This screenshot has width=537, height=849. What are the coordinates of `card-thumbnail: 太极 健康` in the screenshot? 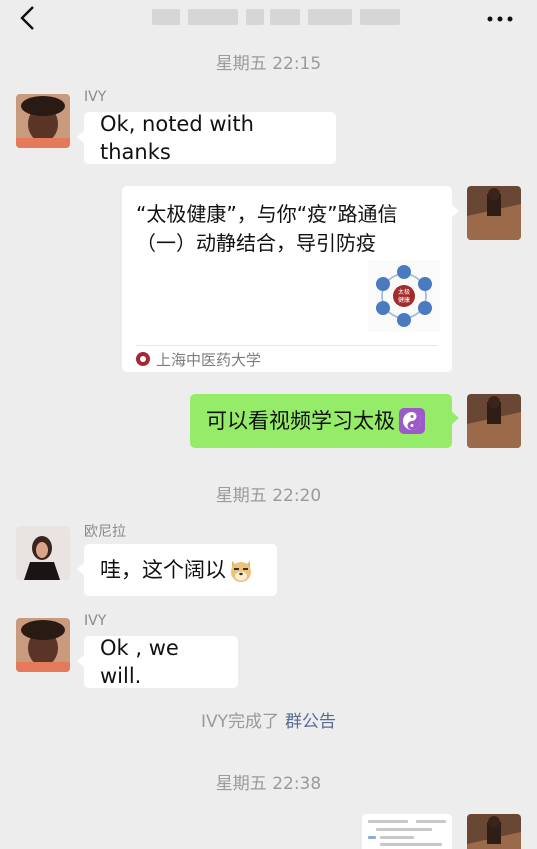 It's located at (404, 296).